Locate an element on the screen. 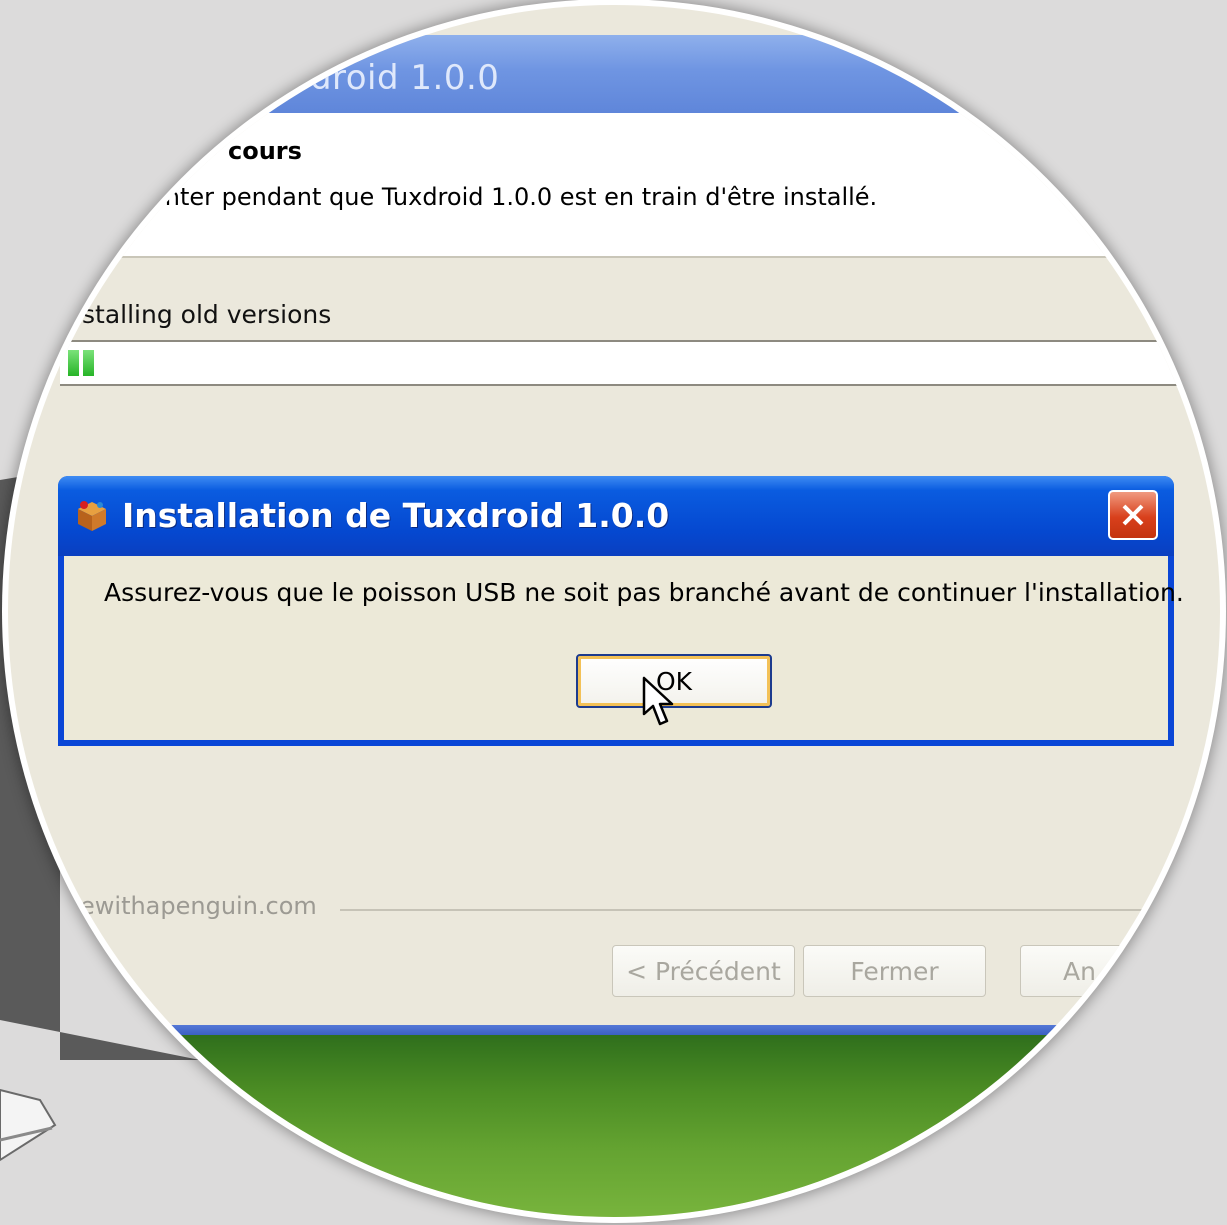 The height and width of the screenshot is (1225, 1227). dialog-close-button is located at coordinates (1133, 515).